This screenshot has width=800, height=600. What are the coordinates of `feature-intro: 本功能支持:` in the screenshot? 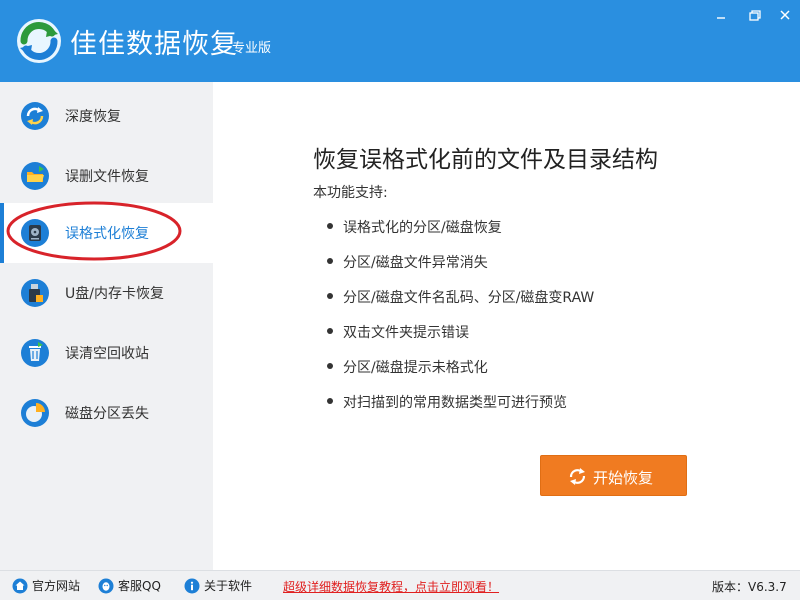 It's located at (350, 193).